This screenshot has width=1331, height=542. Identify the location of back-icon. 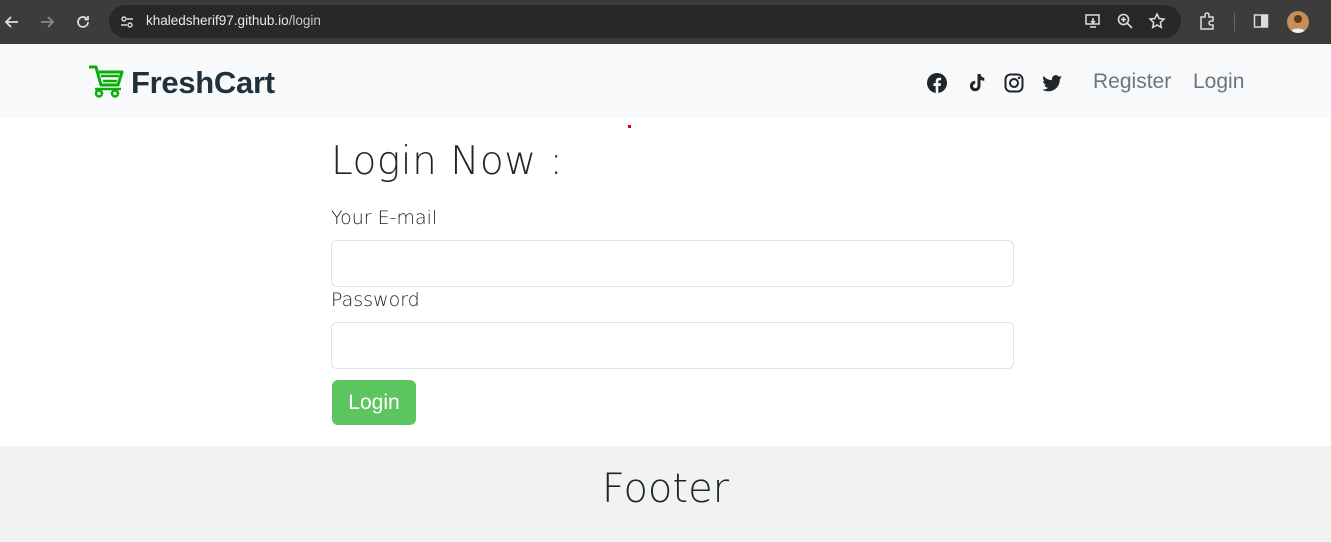
(12, 22).